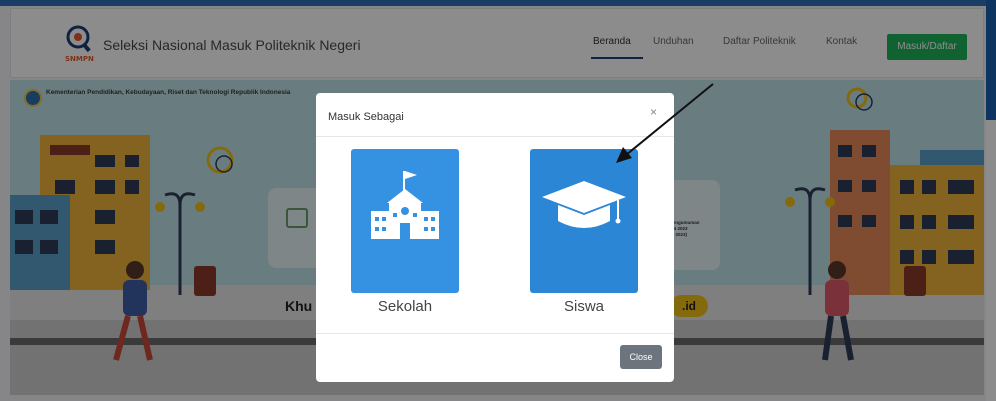 This screenshot has height=401, width=996. What do you see at coordinates (665, 123) in the screenshot?
I see `annotation-arrow-icon` at bounding box center [665, 123].